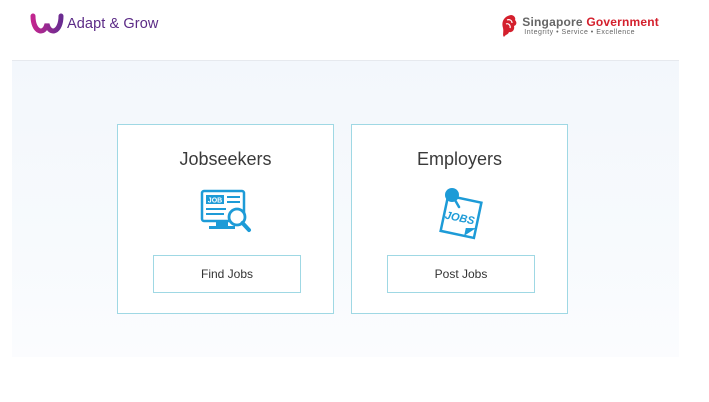  What do you see at coordinates (47, 23) in the screenshot?
I see `adapt-grow-logo-icon` at bounding box center [47, 23].